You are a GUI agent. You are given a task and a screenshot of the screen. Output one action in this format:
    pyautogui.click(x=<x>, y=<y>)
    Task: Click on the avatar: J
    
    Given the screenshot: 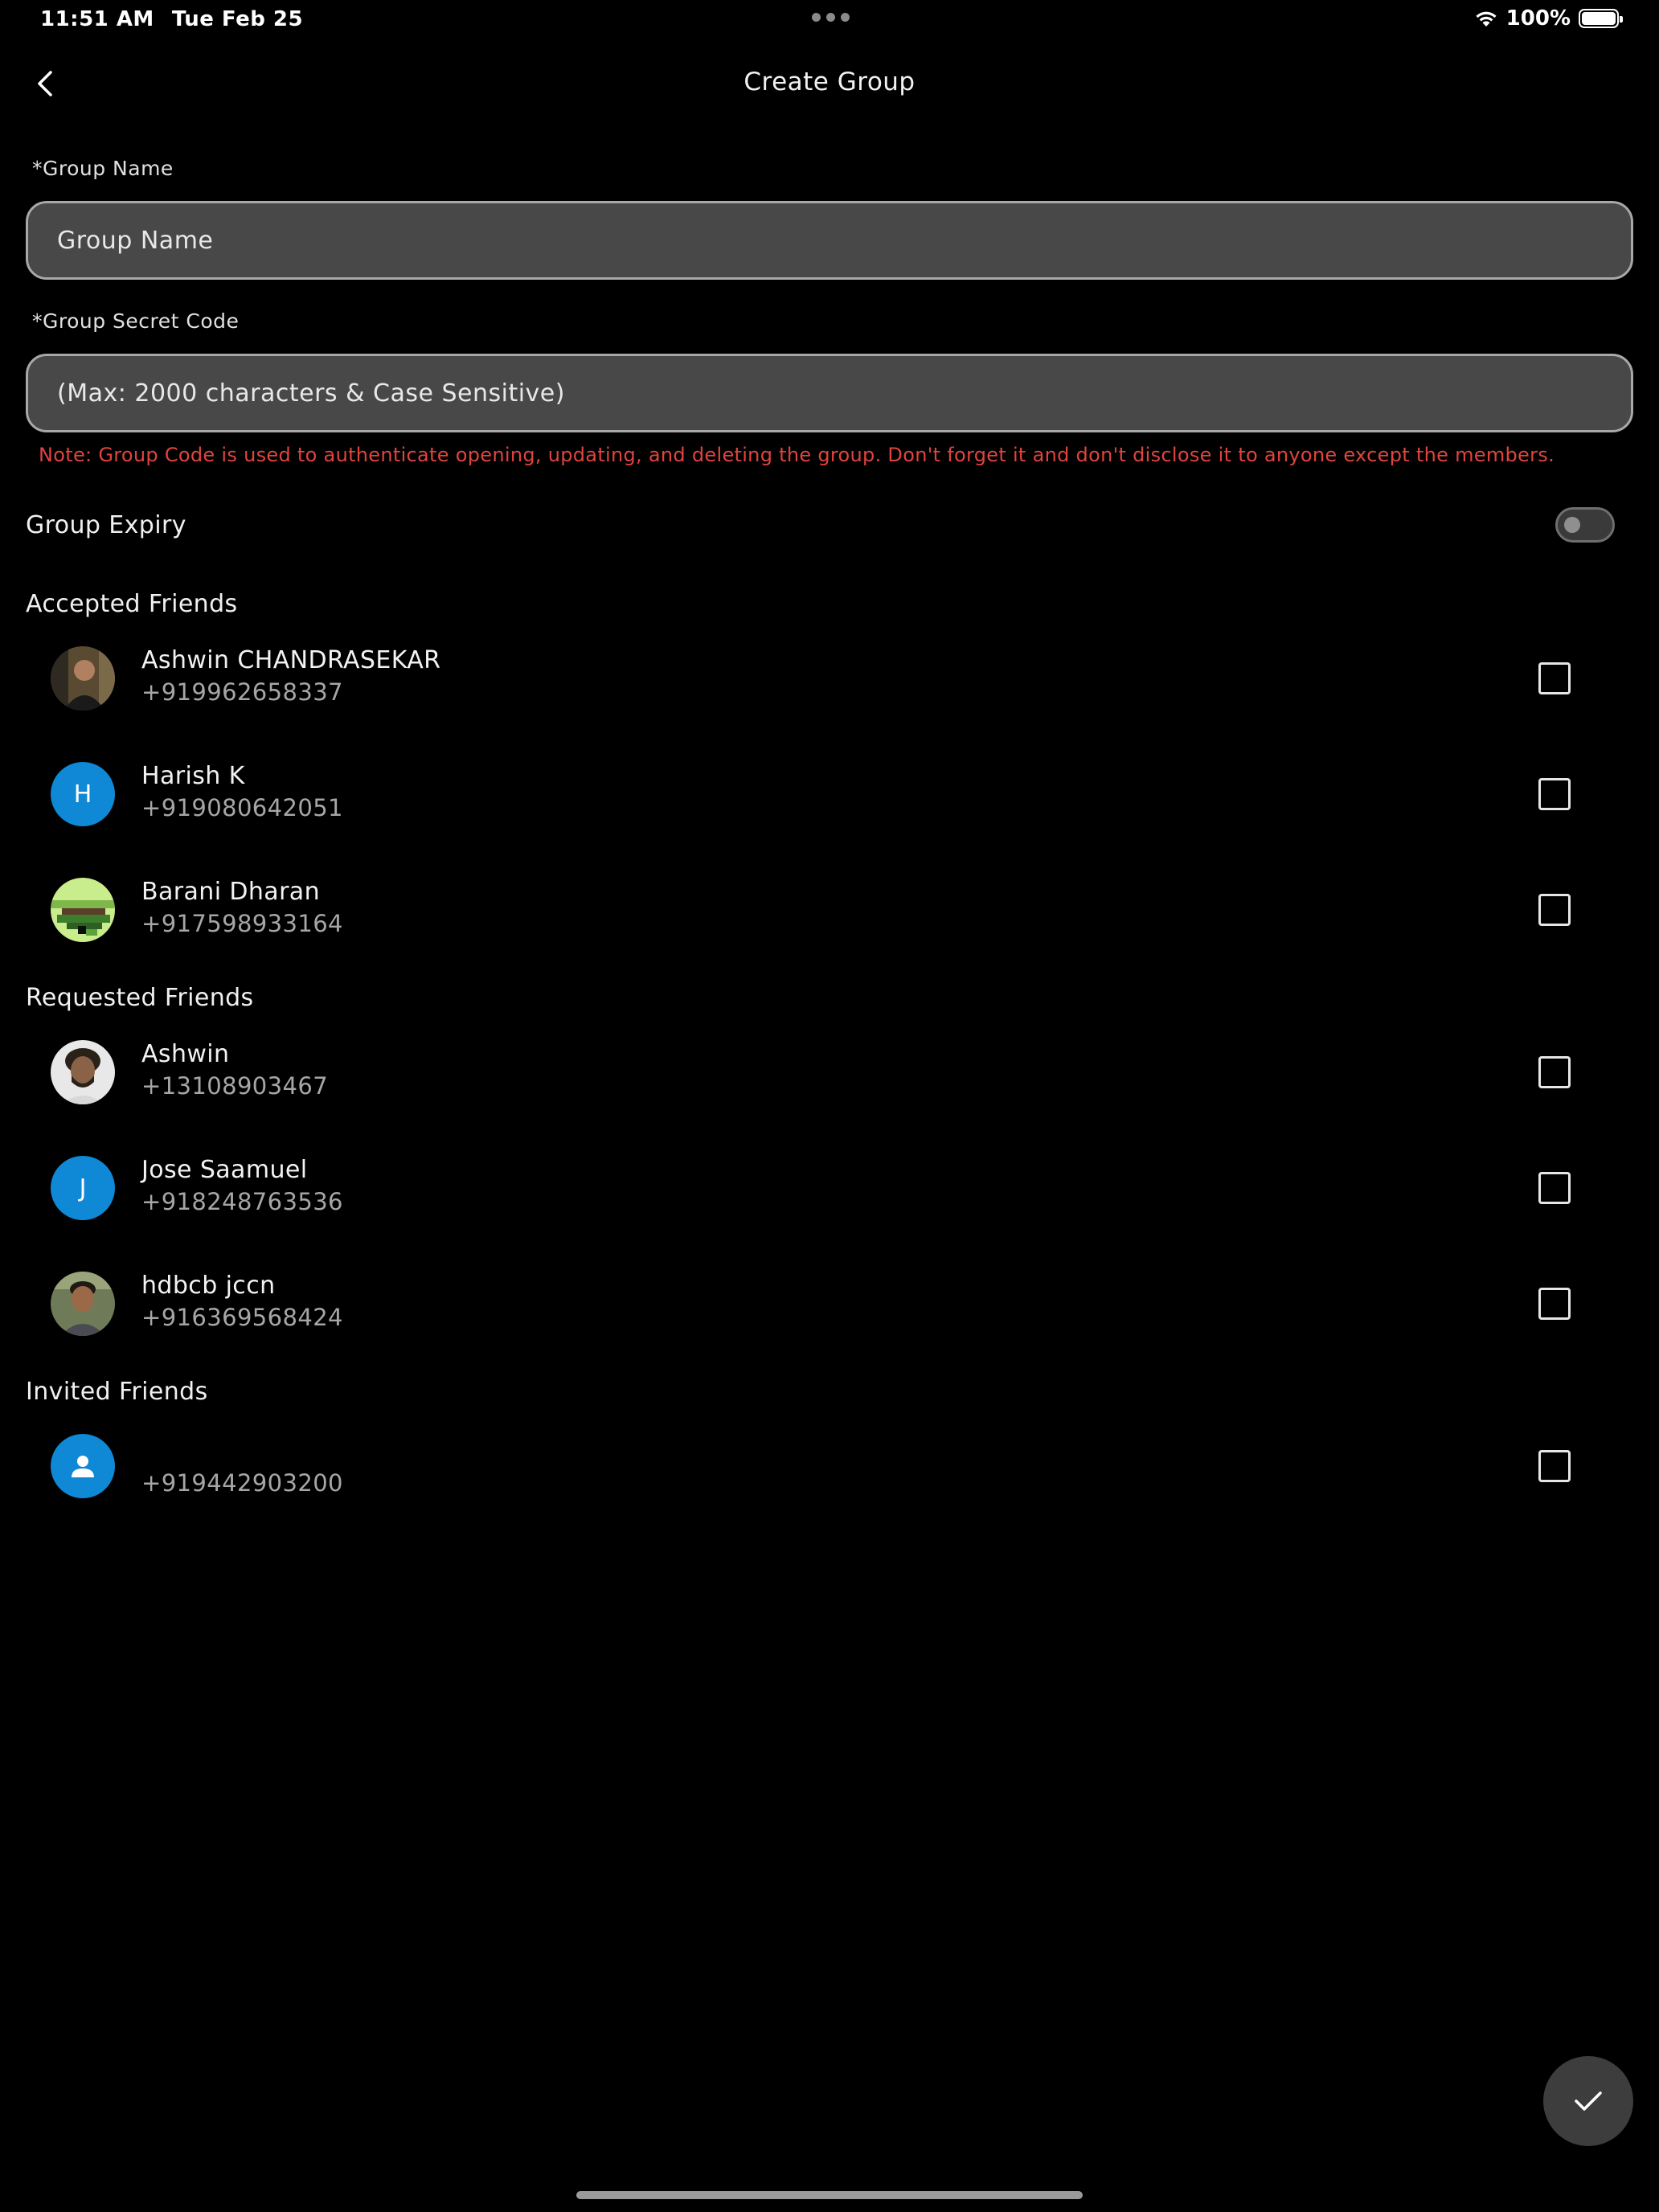 What is the action you would take?
    pyautogui.click(x=83, y=1188)
    